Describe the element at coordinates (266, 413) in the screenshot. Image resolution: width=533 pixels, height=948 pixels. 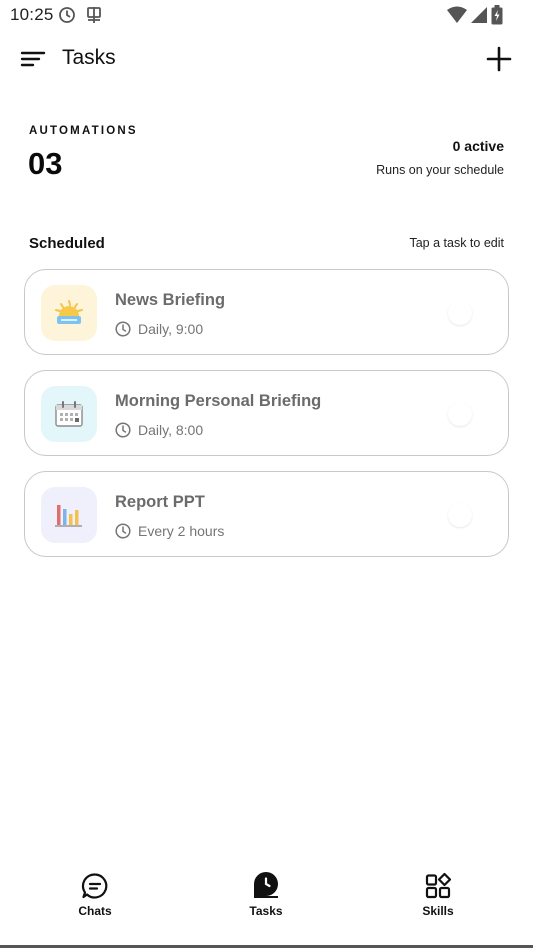
I see `task-card: Morning Personal Briefing Daily, 8:00` at that location.